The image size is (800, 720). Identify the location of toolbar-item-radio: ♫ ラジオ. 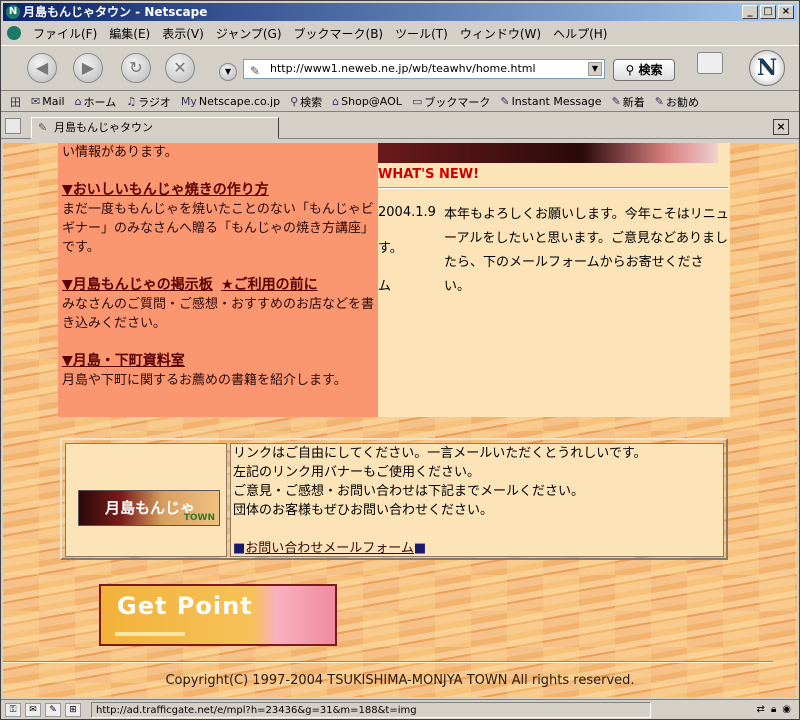
(148, 102).